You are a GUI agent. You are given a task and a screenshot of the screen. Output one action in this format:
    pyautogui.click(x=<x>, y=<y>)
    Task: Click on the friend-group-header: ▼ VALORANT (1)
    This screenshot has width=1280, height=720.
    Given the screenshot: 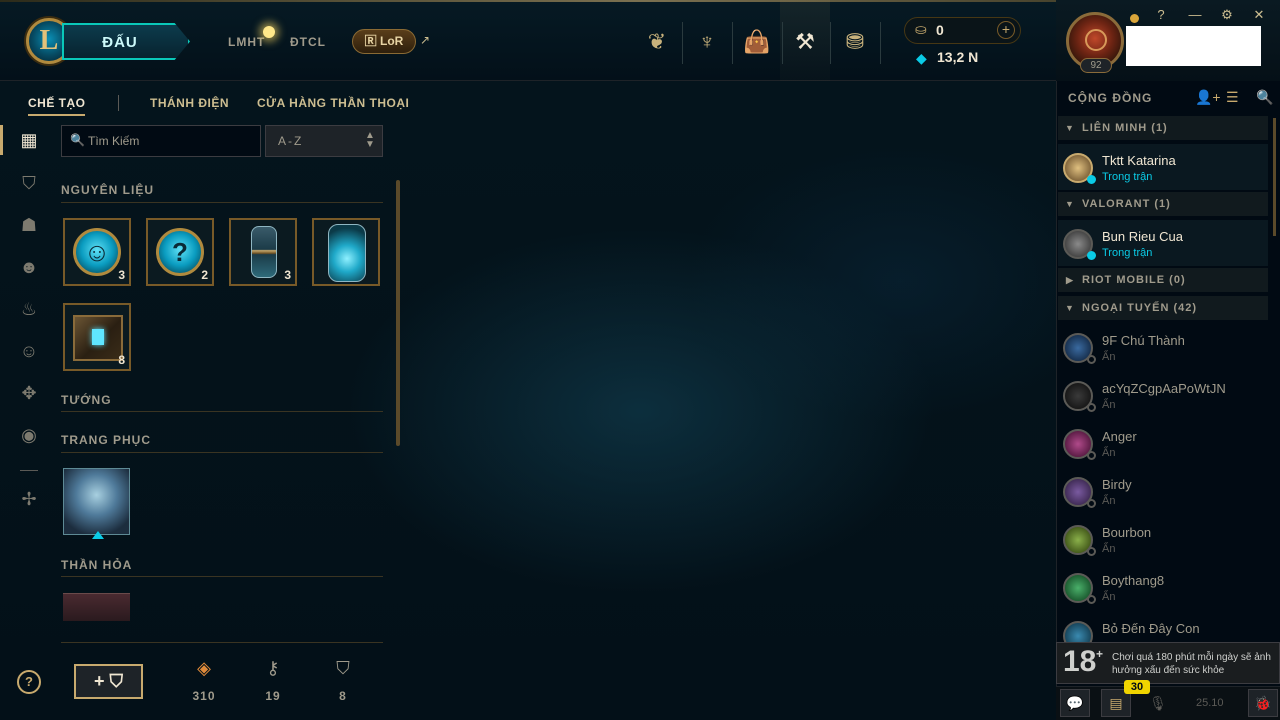 What is the action you would take?
    pyautogui.click(x=1163, y=204)
    